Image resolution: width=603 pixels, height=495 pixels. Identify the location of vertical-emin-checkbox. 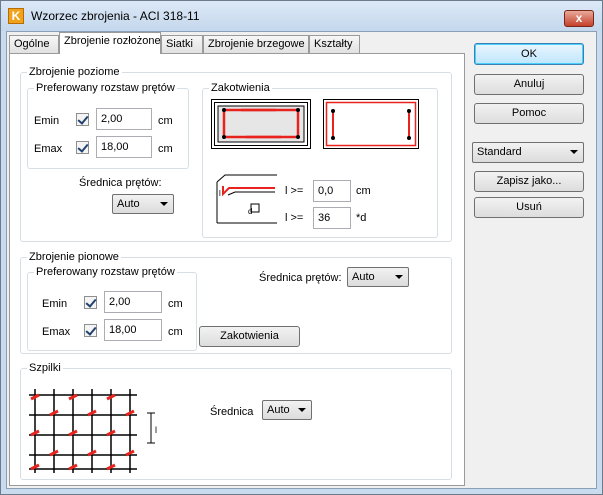
(90, 302).